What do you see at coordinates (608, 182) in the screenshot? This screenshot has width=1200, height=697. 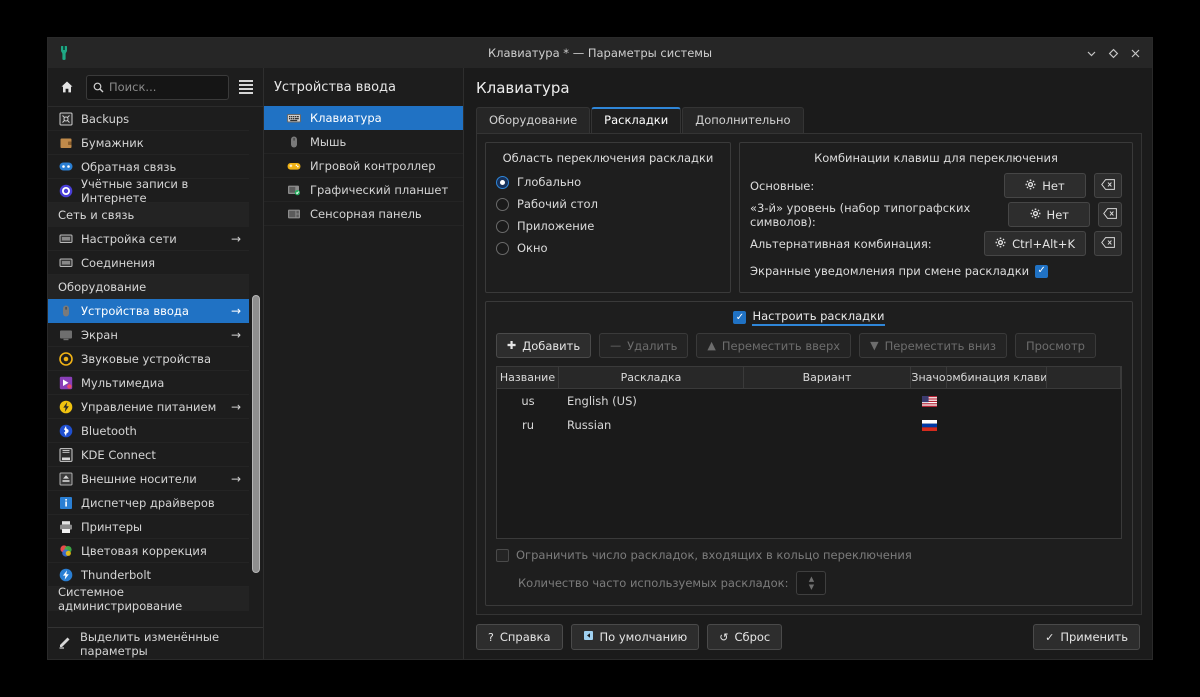 I see `switching-policy-option-0: Глобально` at bounding box center [608, 182].